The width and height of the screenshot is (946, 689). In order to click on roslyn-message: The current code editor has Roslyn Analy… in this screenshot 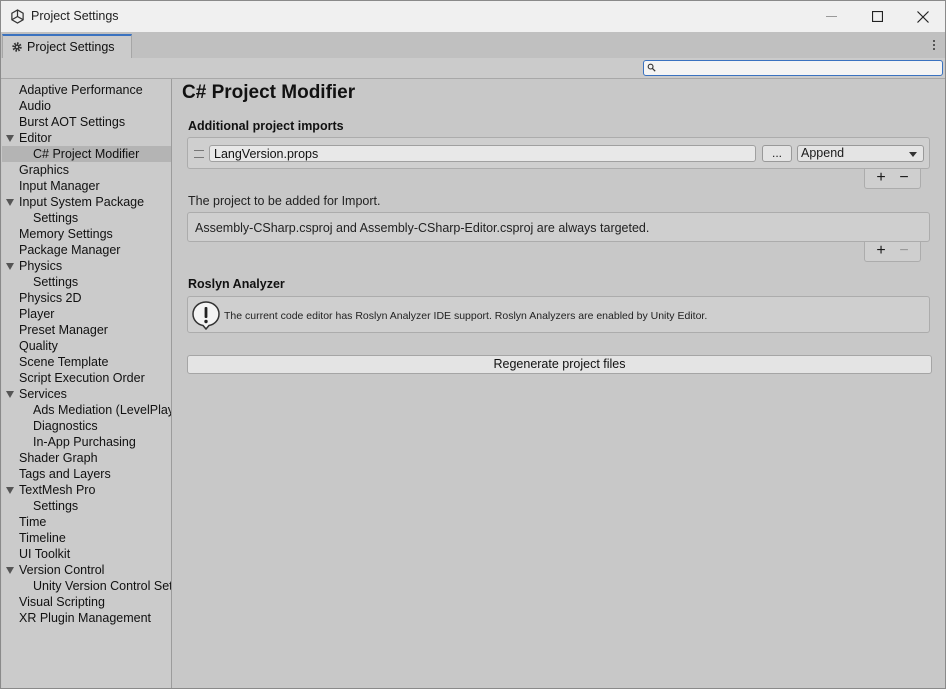, I will do `click(466, 316)`.